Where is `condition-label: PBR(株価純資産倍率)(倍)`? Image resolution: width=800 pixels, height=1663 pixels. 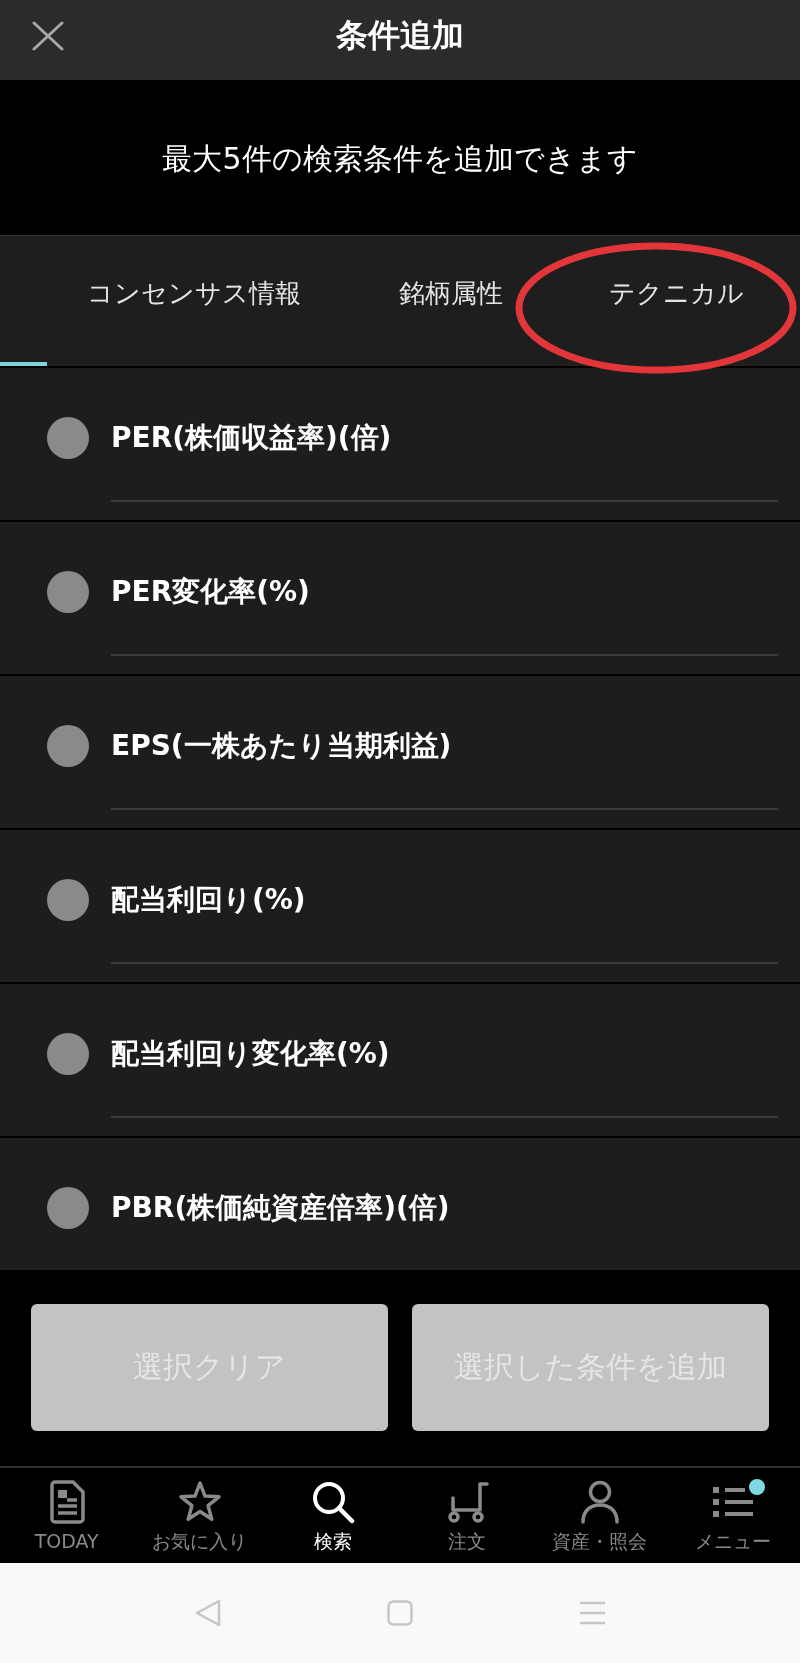
condition-label: PBR(株価純資産倍率)(倍) is located at coordinates (281, 1208).